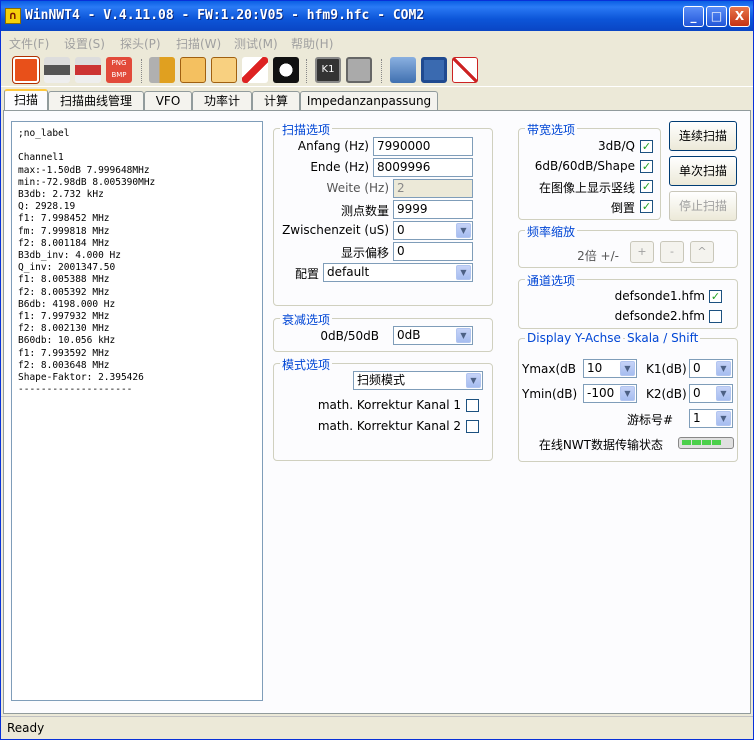 This screenshot has width=754, height=740. I want to click on tab-scan: 扫描, so click(26, 100).